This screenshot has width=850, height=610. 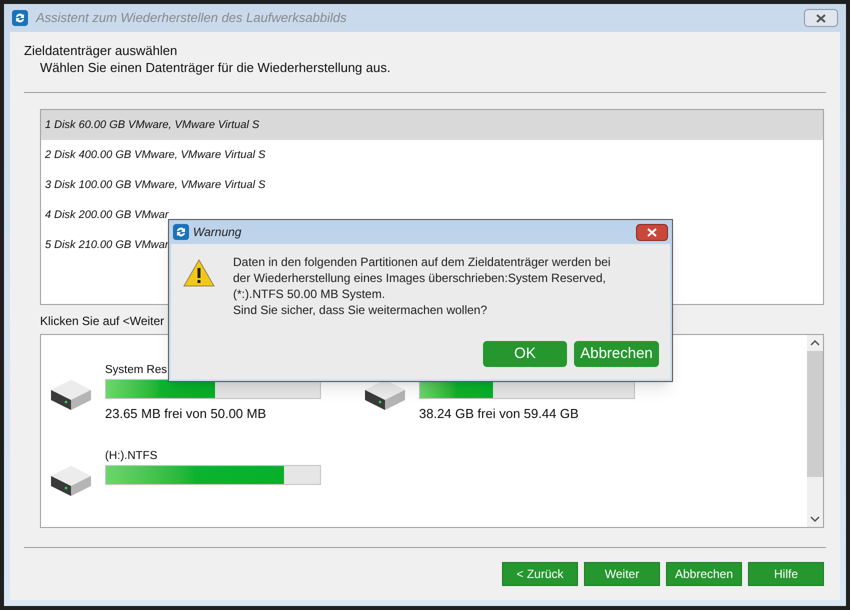 What do you see at coordinates (136, 370) in the screenshot?
I see `partition-name: System Res` at bounding box center [136, 370].